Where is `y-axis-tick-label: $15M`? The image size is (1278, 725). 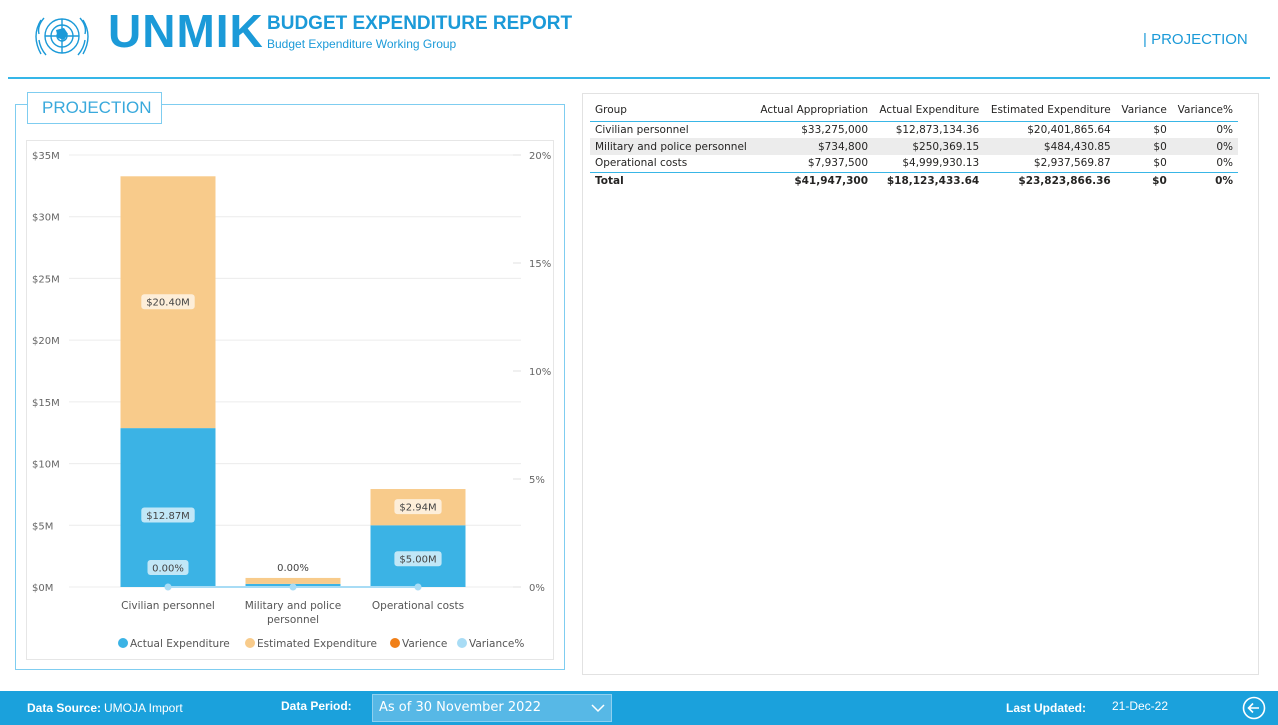 y-axis-tick-label: $15M is located at coordinates (46, 403).